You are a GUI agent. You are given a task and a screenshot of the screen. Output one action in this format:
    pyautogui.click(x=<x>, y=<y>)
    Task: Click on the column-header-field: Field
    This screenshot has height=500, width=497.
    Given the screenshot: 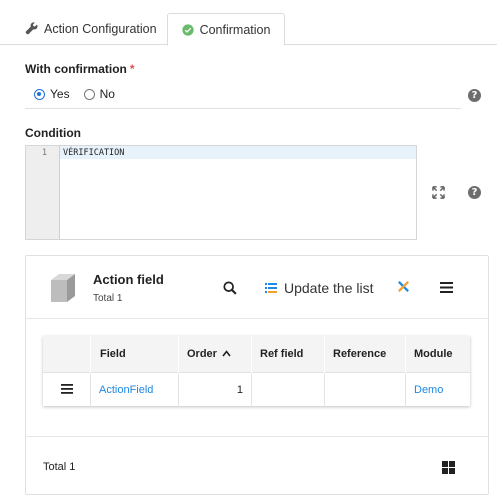 What is the action you would take?
    pyautogui.click(x=134, y=354)
    